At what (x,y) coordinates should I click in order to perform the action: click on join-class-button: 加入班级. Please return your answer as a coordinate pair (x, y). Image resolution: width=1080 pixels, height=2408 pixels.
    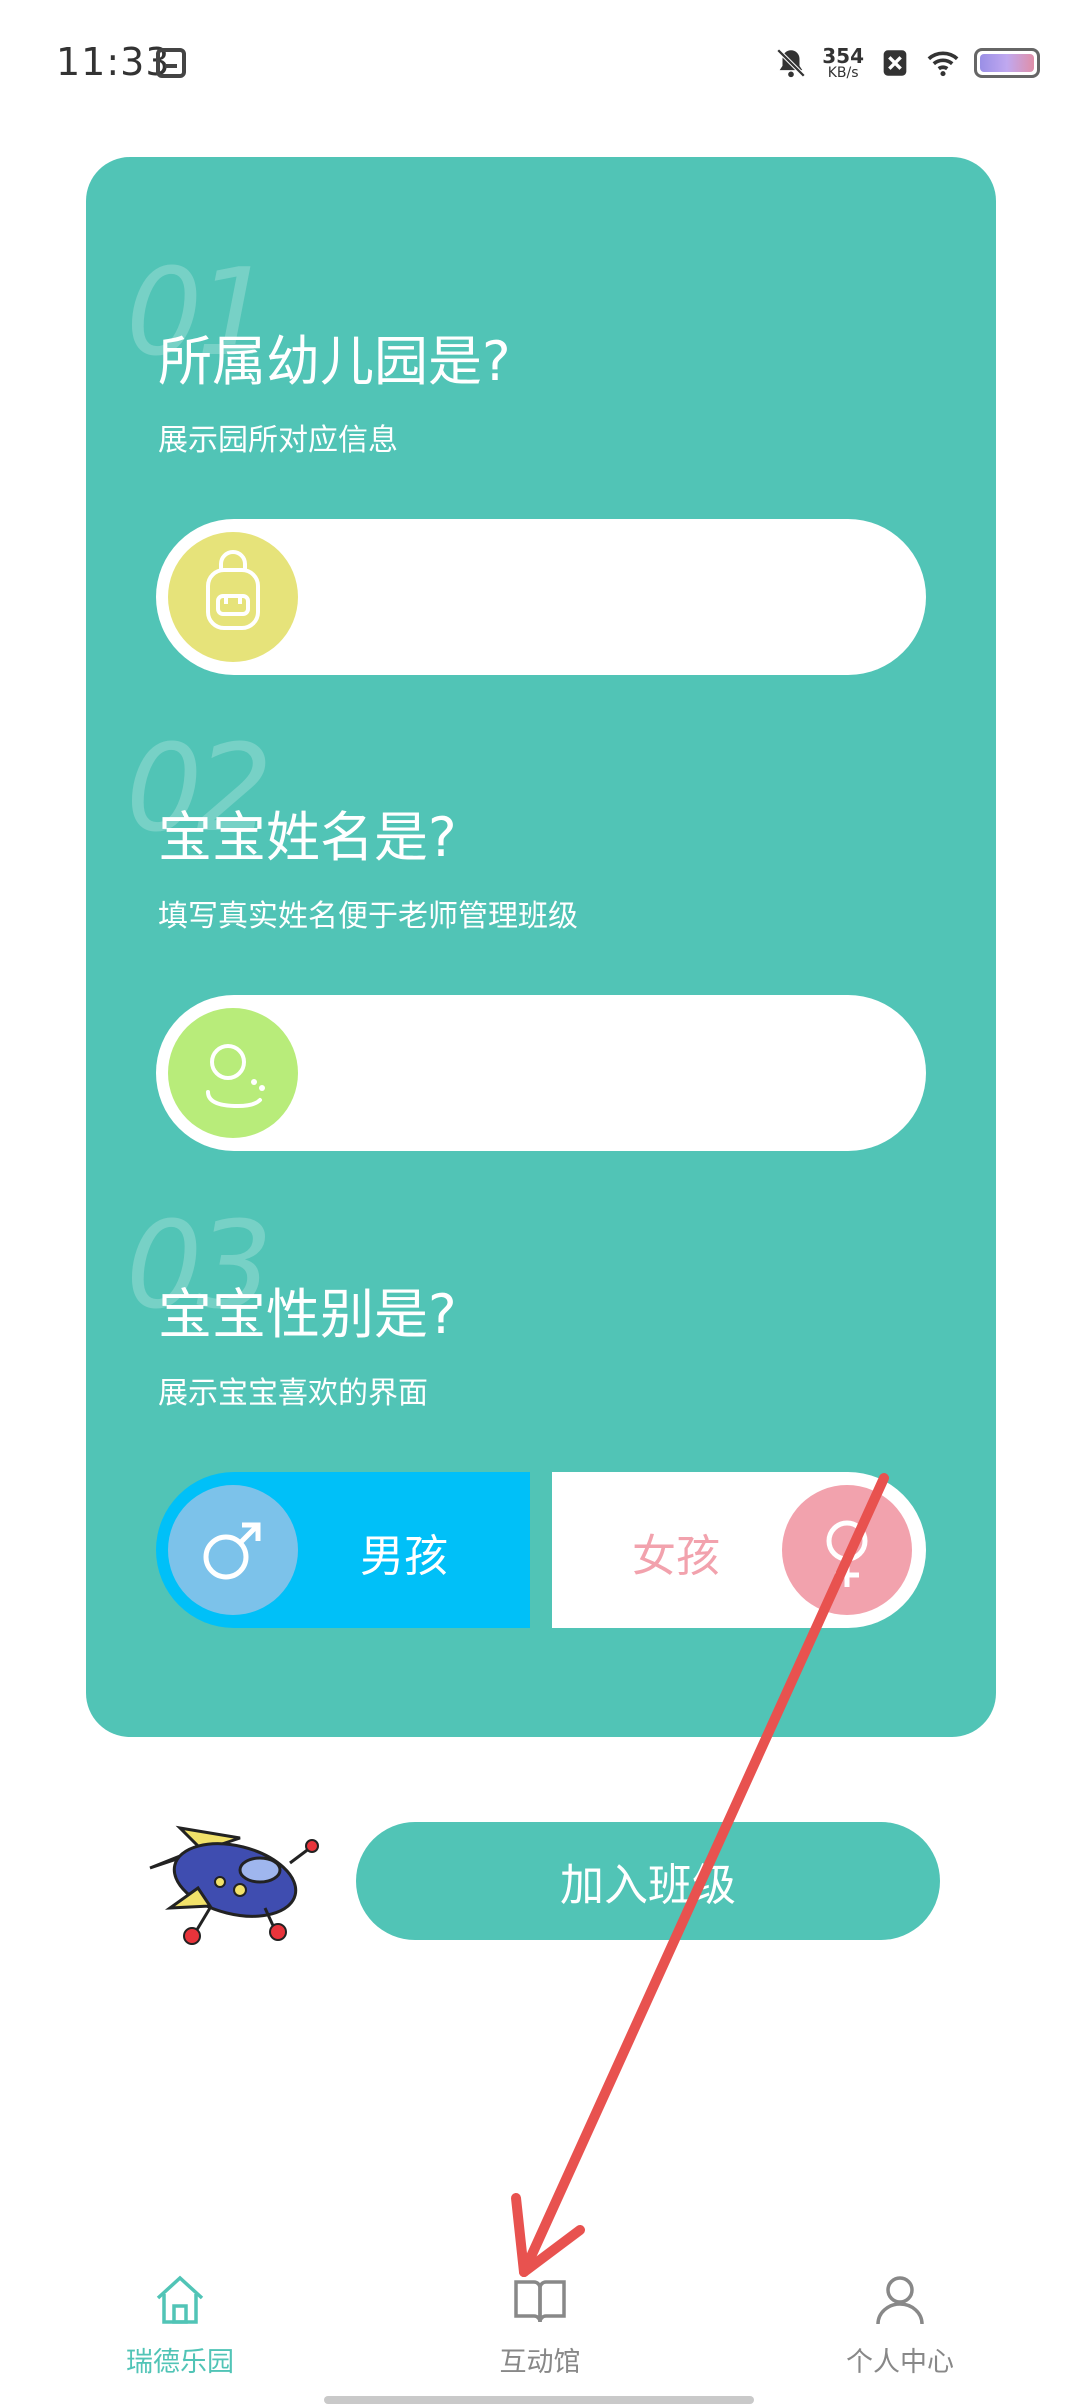
    Looking at the image, I should click on (648, 1881).